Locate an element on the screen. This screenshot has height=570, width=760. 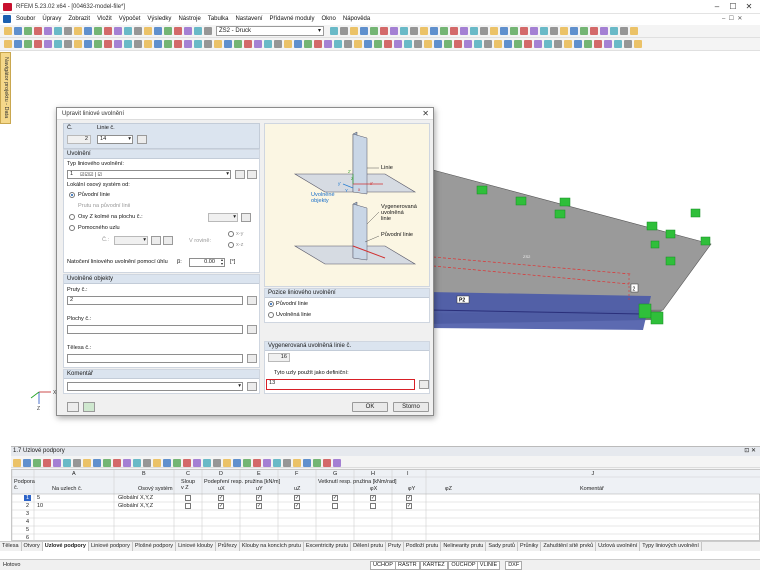
tab-8: Excentricity prutu is located at coordinates (328, 546).